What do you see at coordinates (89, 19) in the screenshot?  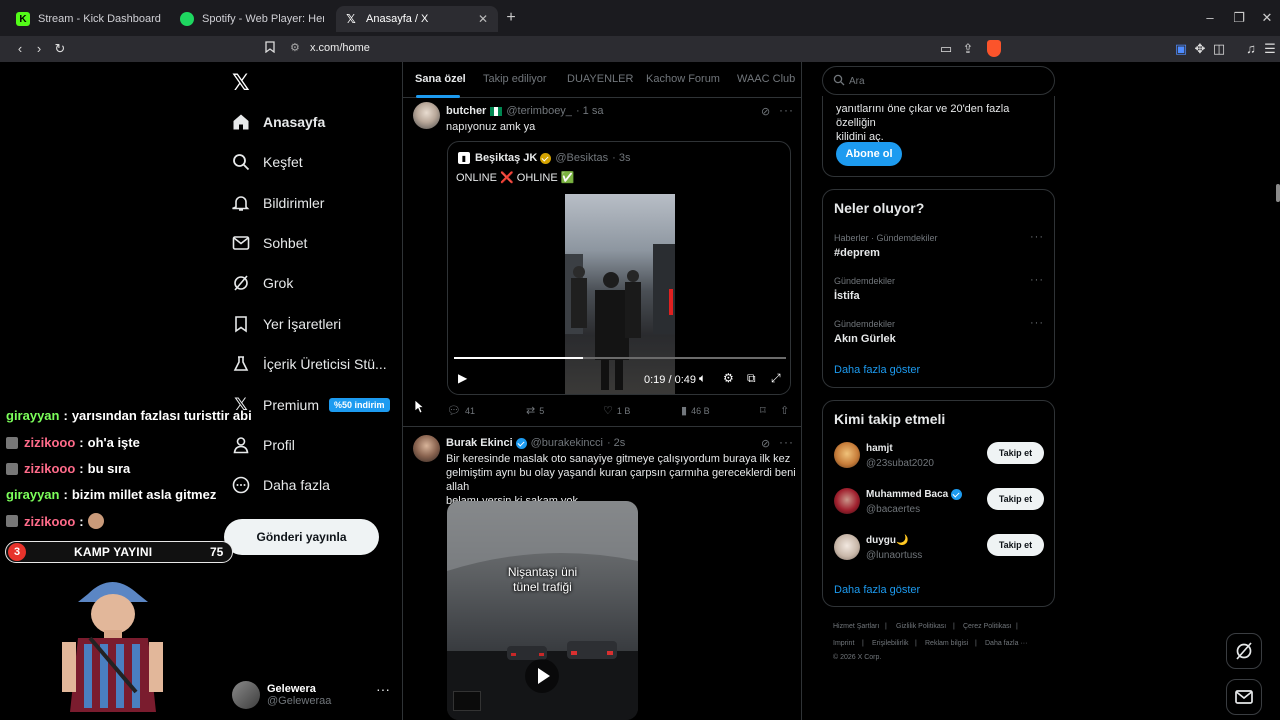 I see `tab-kick: K Stream - Kick Dashboard` at bounding box center [89, 19].